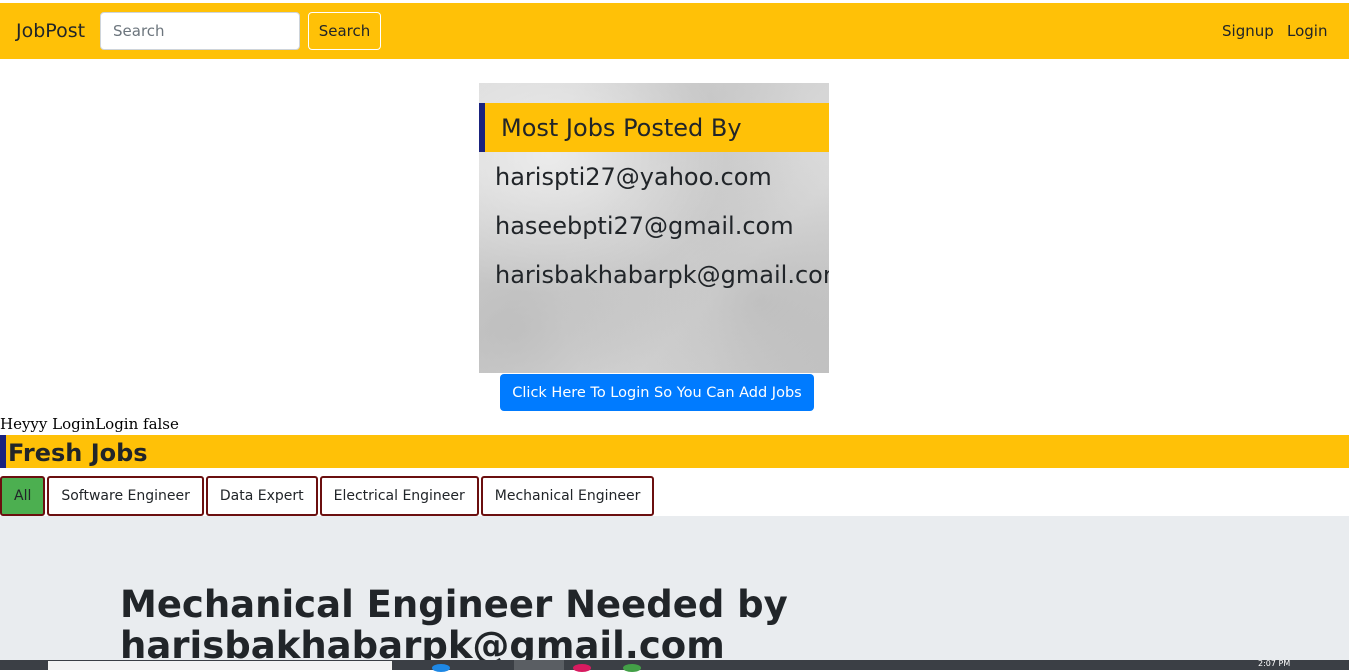 Image resolution: width=1349 pixels, height=672 pixels. I want to click on most-jobs-header: Most Jobs Posted By, so click(654, 127).